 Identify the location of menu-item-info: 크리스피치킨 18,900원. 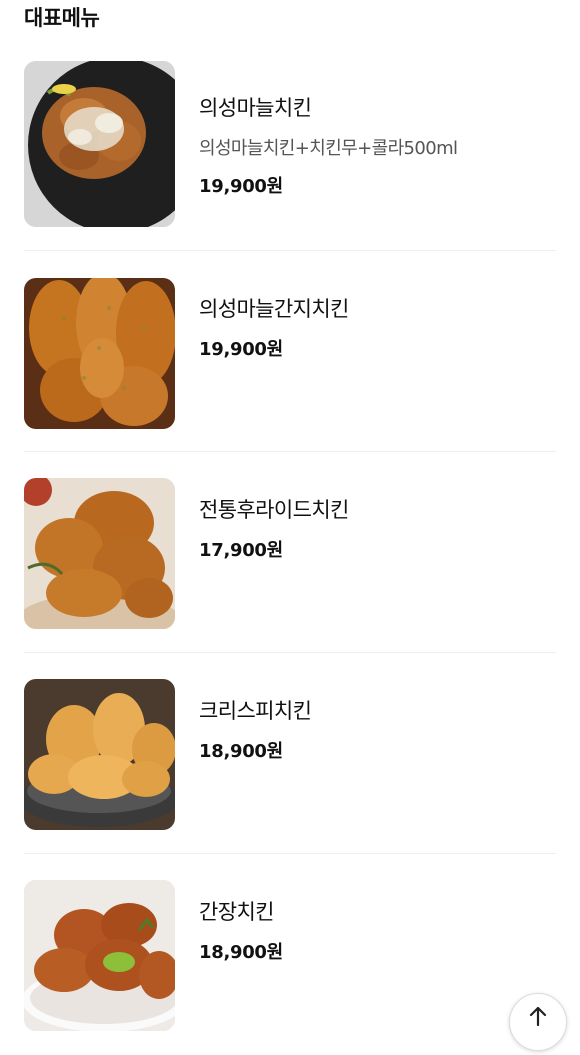
(255, 729).